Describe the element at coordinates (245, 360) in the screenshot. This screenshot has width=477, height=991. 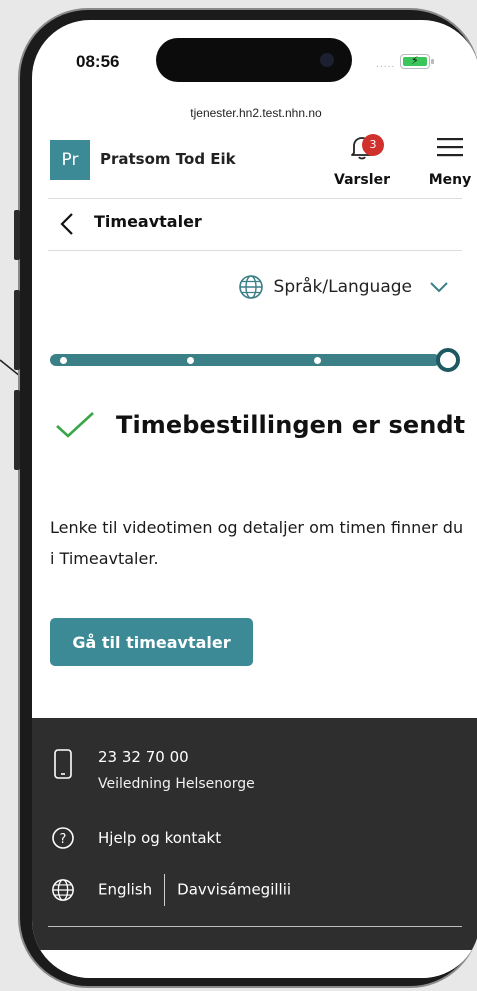
I see `progress-track` at that location.